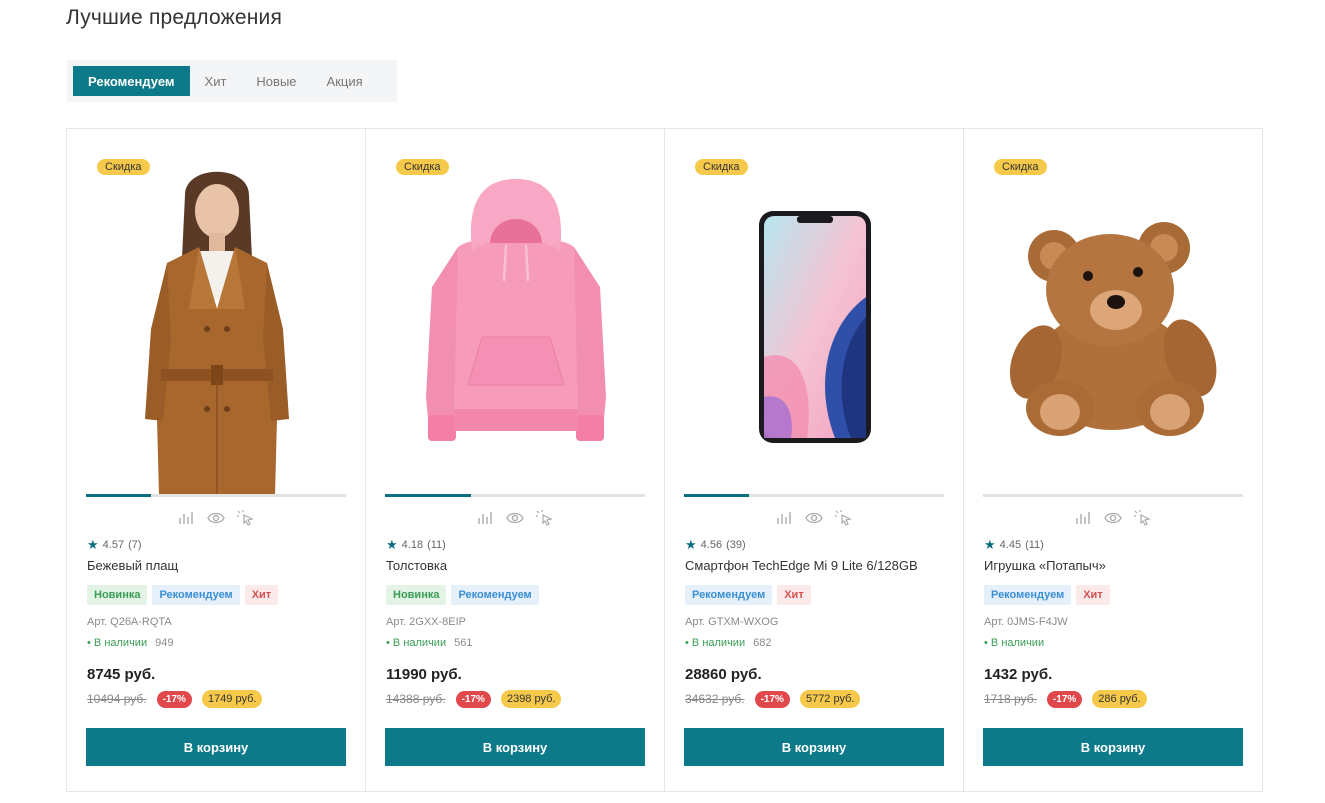 The width and height of the screenshot is (1325, 803). I want to click on product-tags: Рекомендуем Хит, so click(1047, 595).